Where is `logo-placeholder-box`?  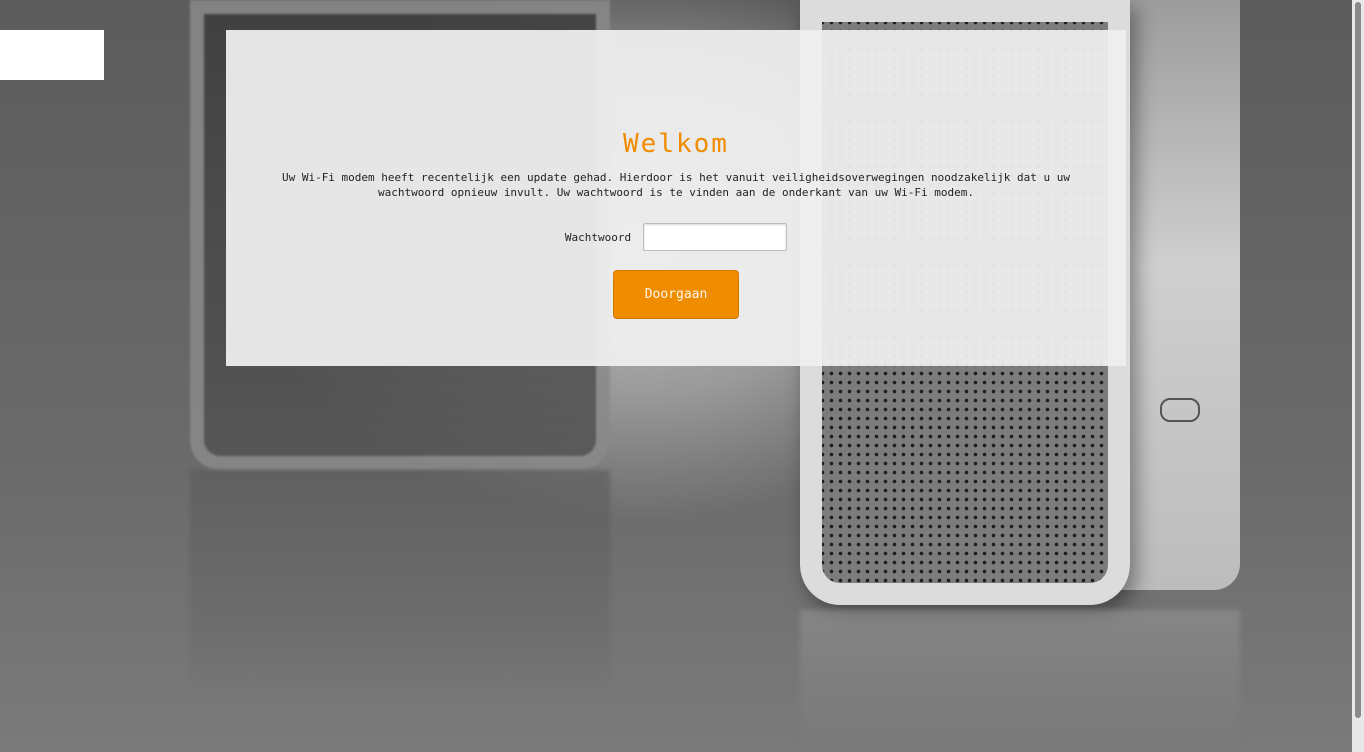
logo-placeholder-box is located at coordinates (52, 55).